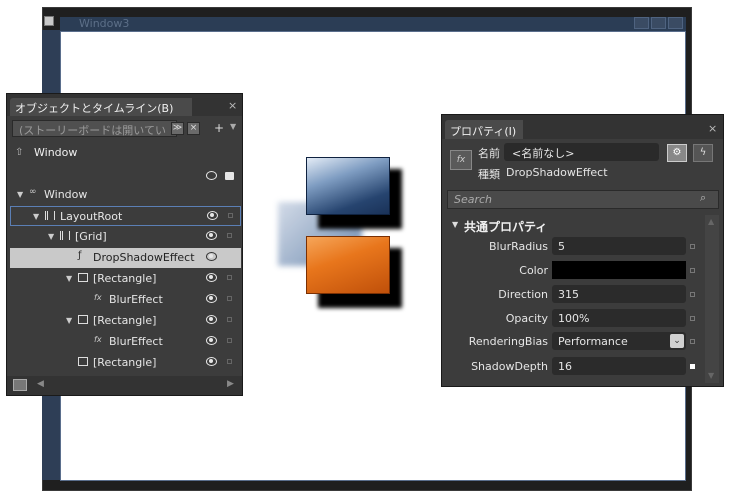 This screenshot has height=496, width=730. Describe the element at coordinates (33, 192) in the screenshot. I see `window-icon: ∞` at that location.